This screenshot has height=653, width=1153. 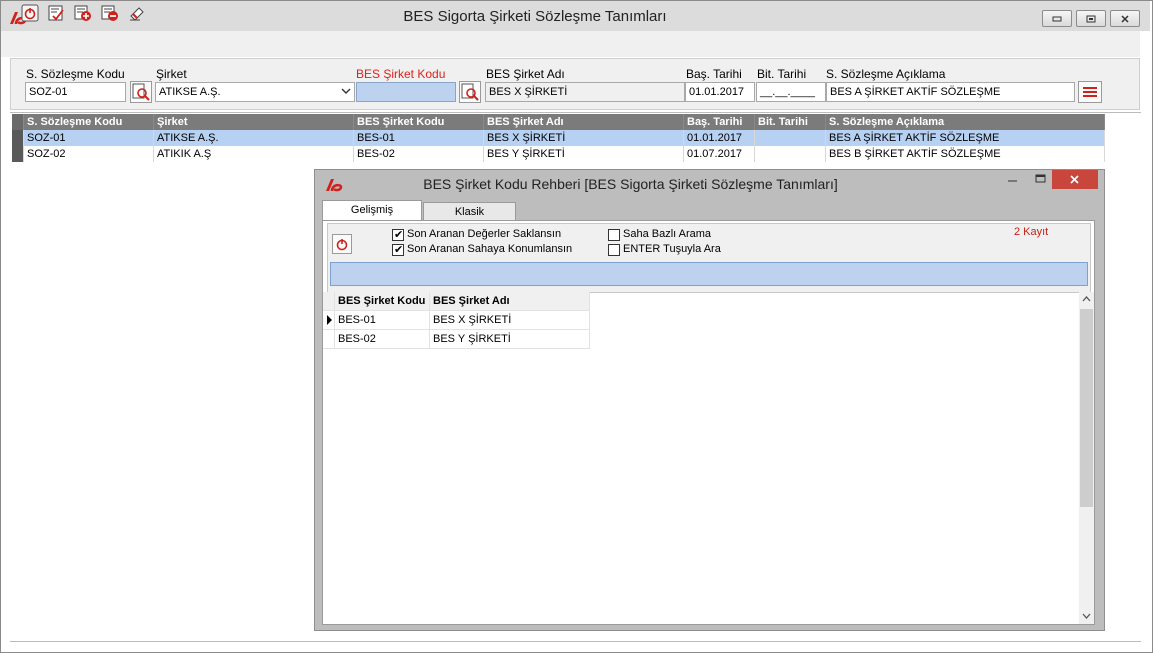 What do you see at coordinates (1086, 299) in the screenshot?
I see `scroll-up-icon` at bounding box center [1086, 299].